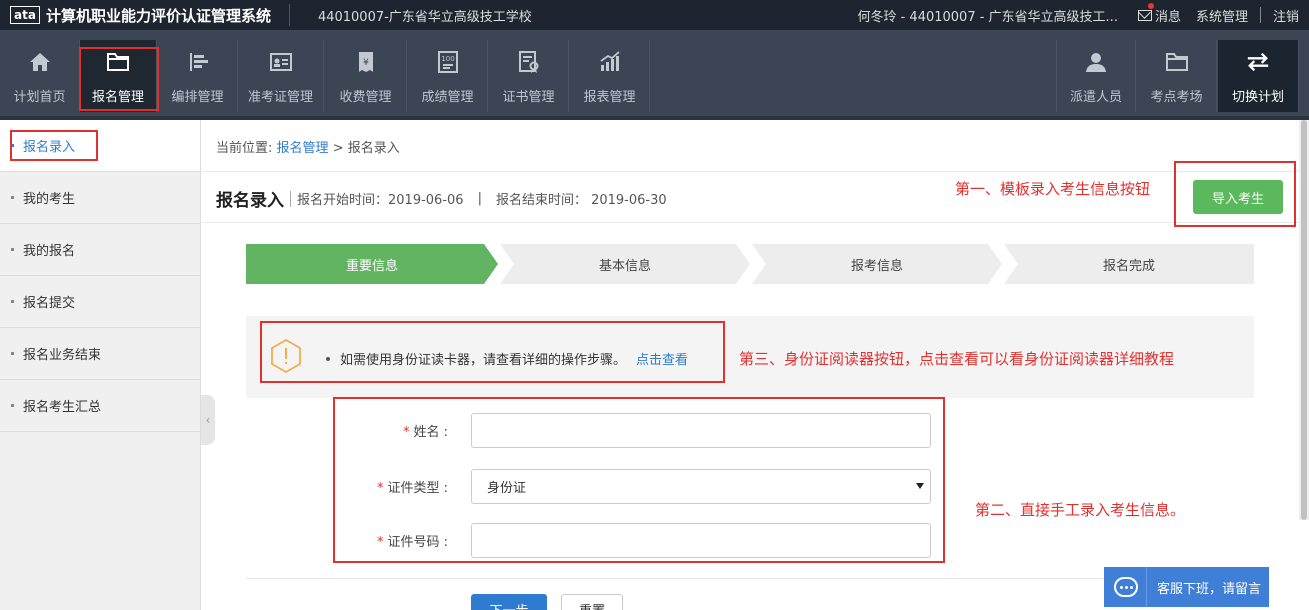 This screenshot has height=610, width=1309. I want to click on chat-bubble-icon, so click(1126, 587).